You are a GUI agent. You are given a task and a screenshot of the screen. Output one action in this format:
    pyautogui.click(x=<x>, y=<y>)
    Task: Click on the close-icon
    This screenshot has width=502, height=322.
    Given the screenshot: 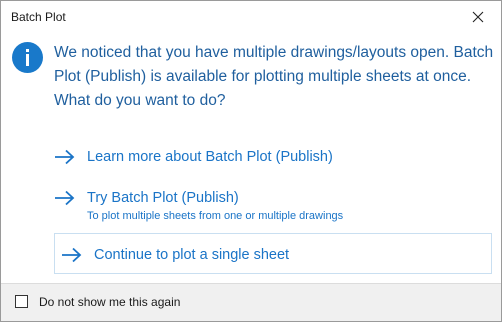 What is the action you would take?
    pyautogui.click(x=478, y=17)
    